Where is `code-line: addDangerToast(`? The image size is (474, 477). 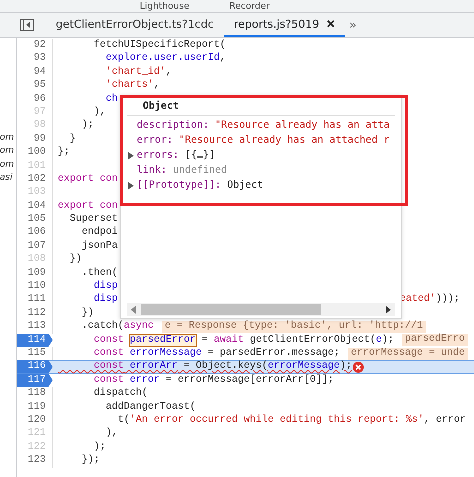
code-line: addDangerToast( is located at coordinates (150, 407).